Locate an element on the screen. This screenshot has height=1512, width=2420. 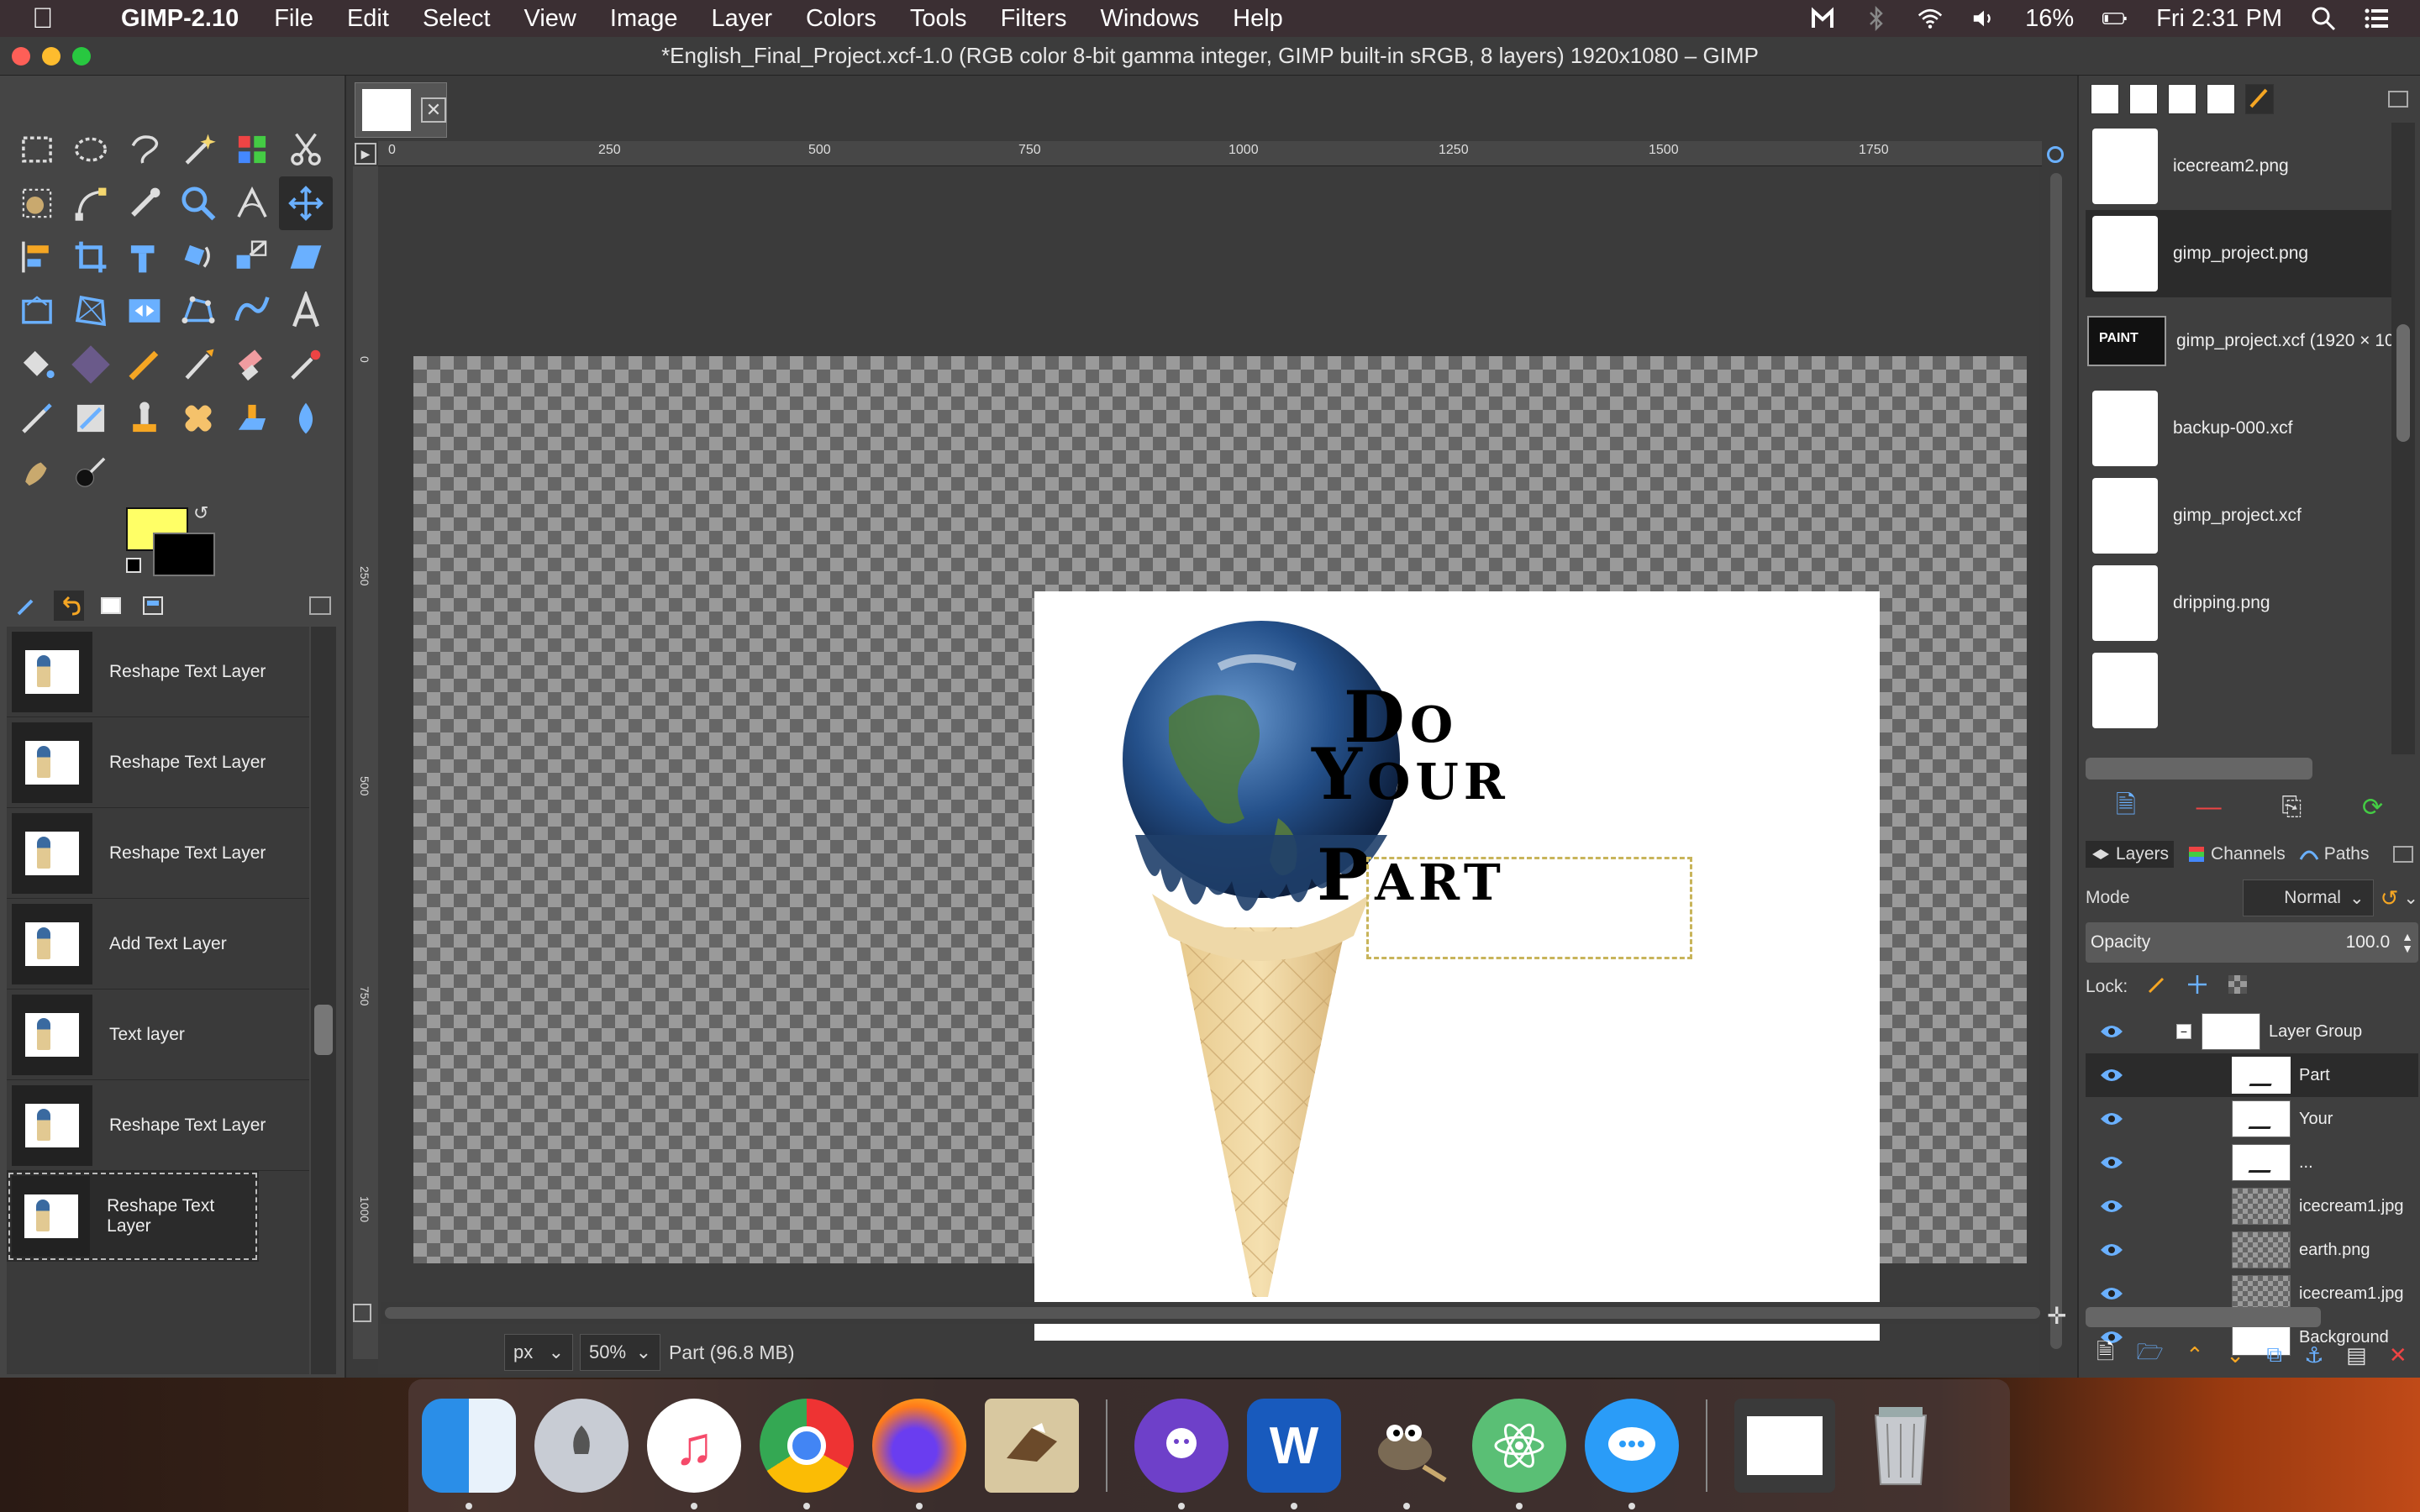
atom-icon is located at coordinates (1519, 1454).